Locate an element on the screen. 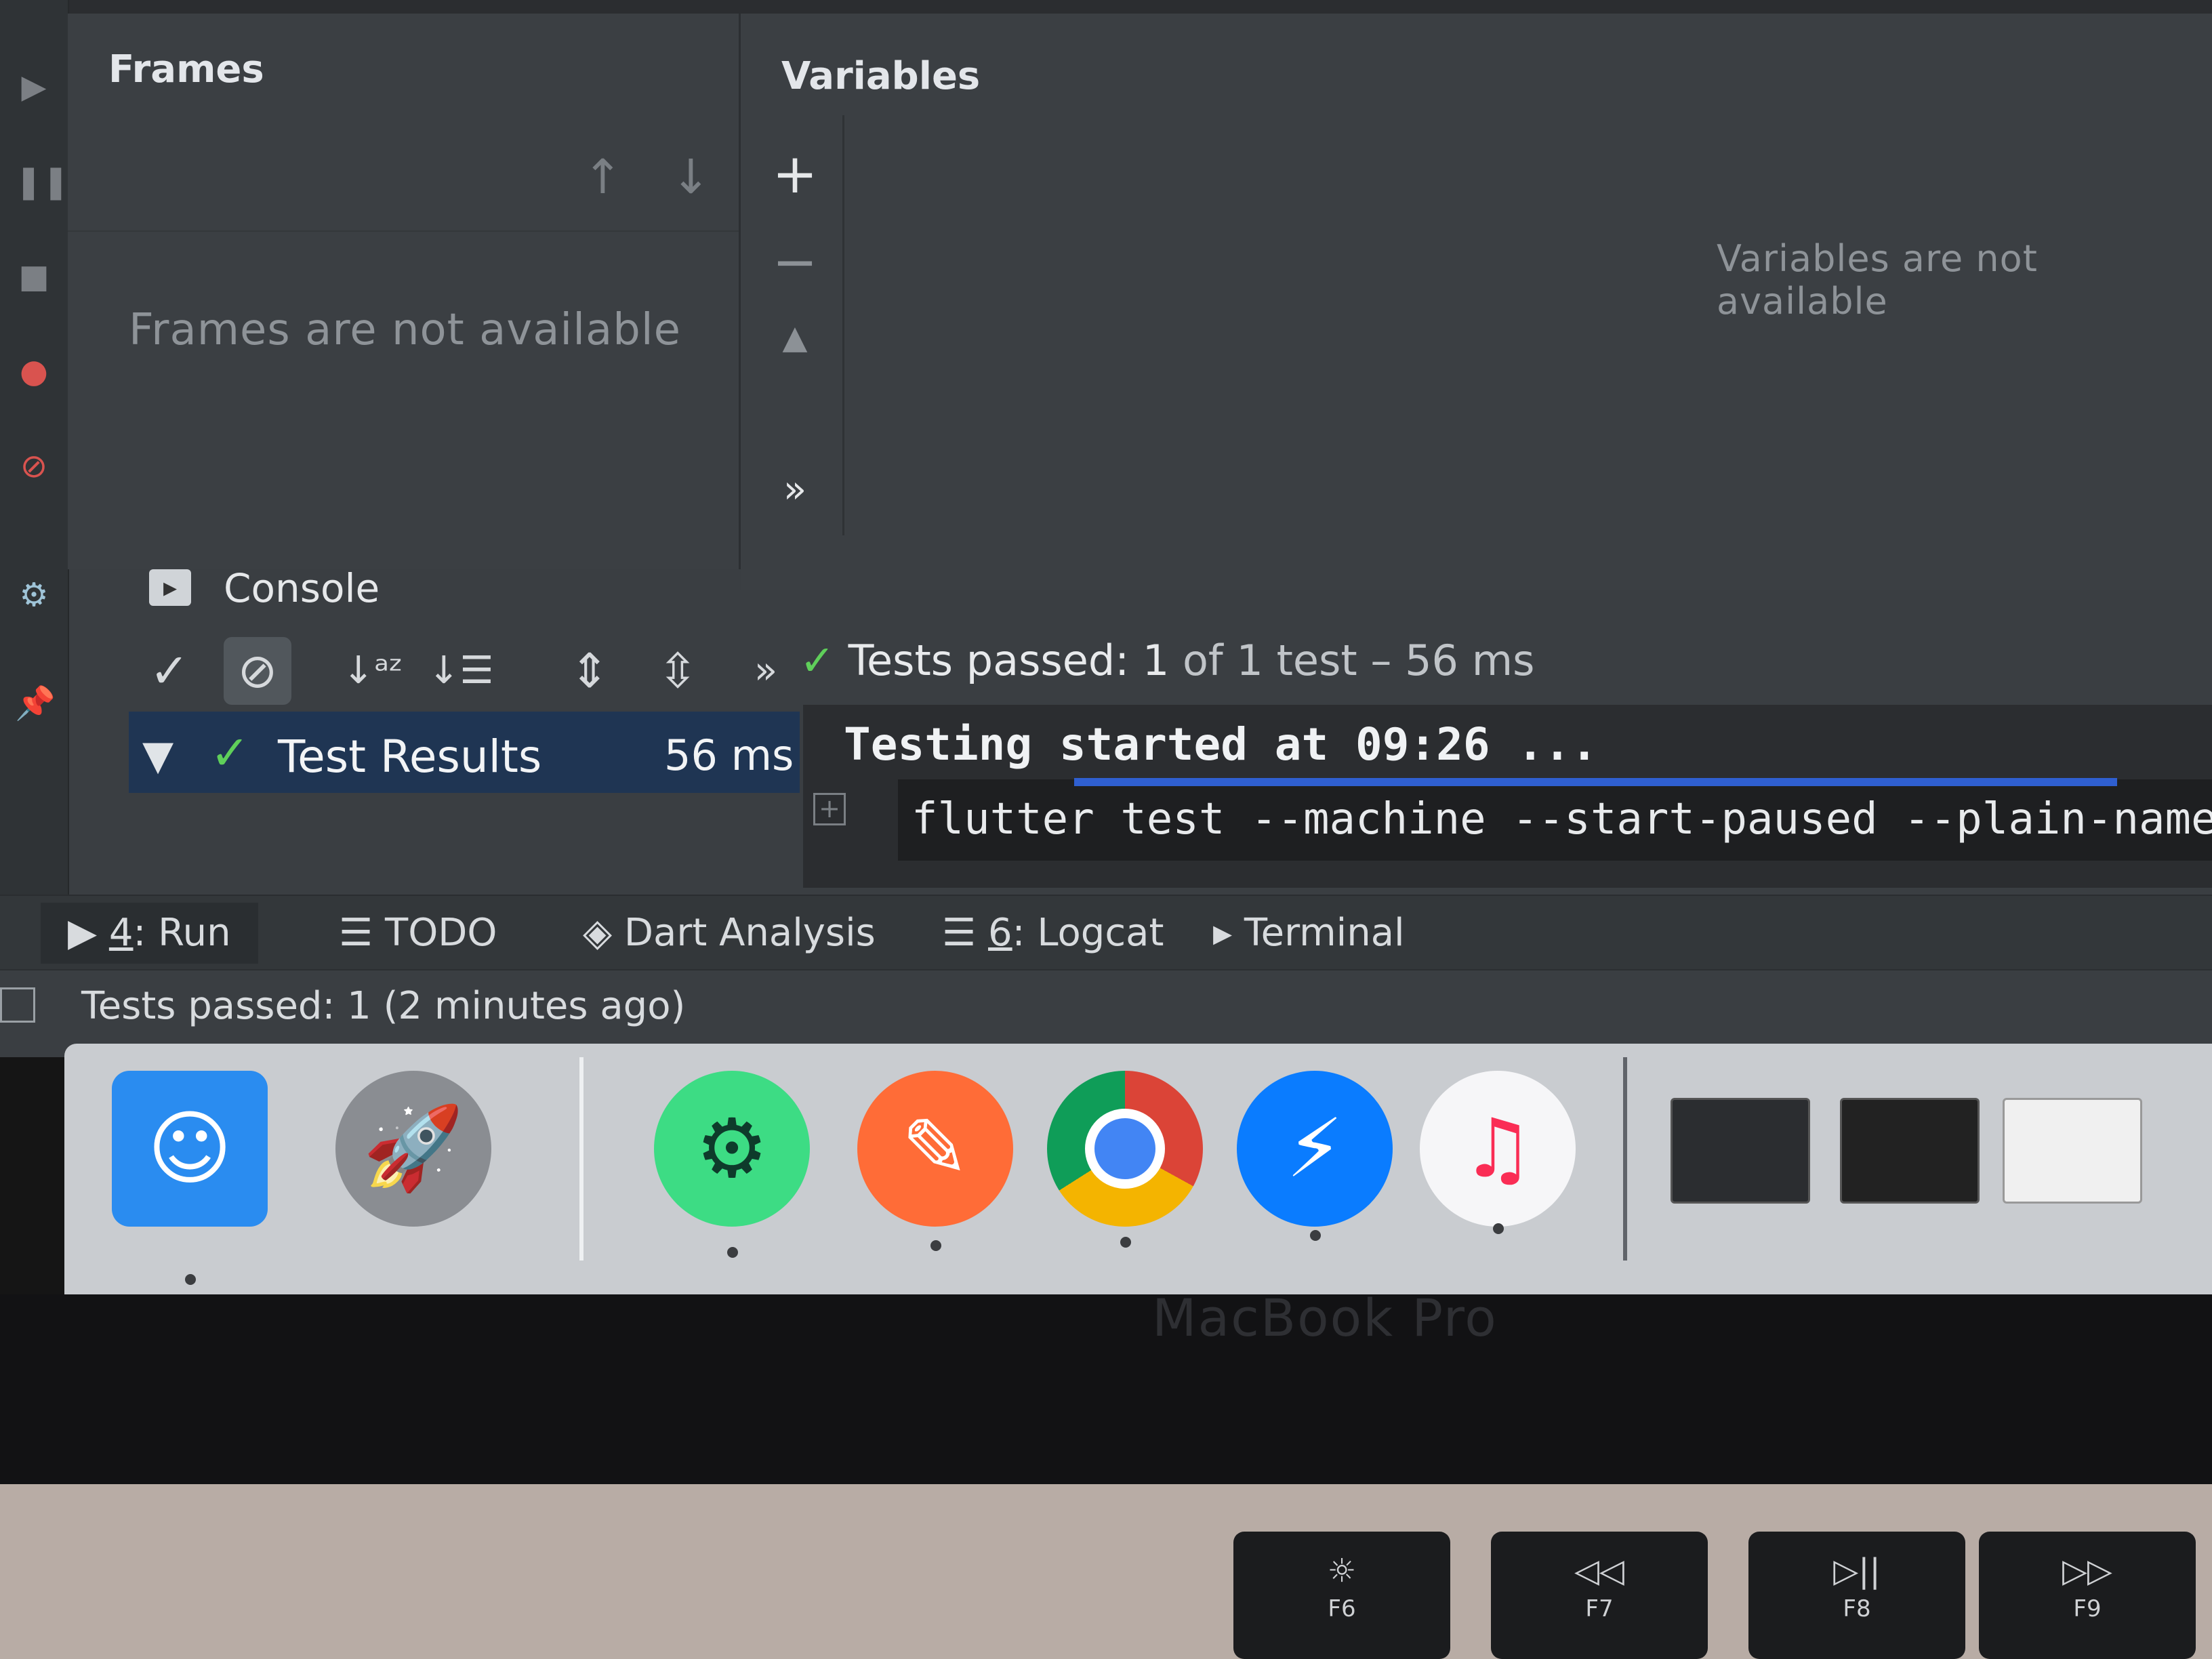 This screenshot has width=2212, height=1659. tab-logcat: ☰ 6: Logcat is located at coordinates (1053, 934).